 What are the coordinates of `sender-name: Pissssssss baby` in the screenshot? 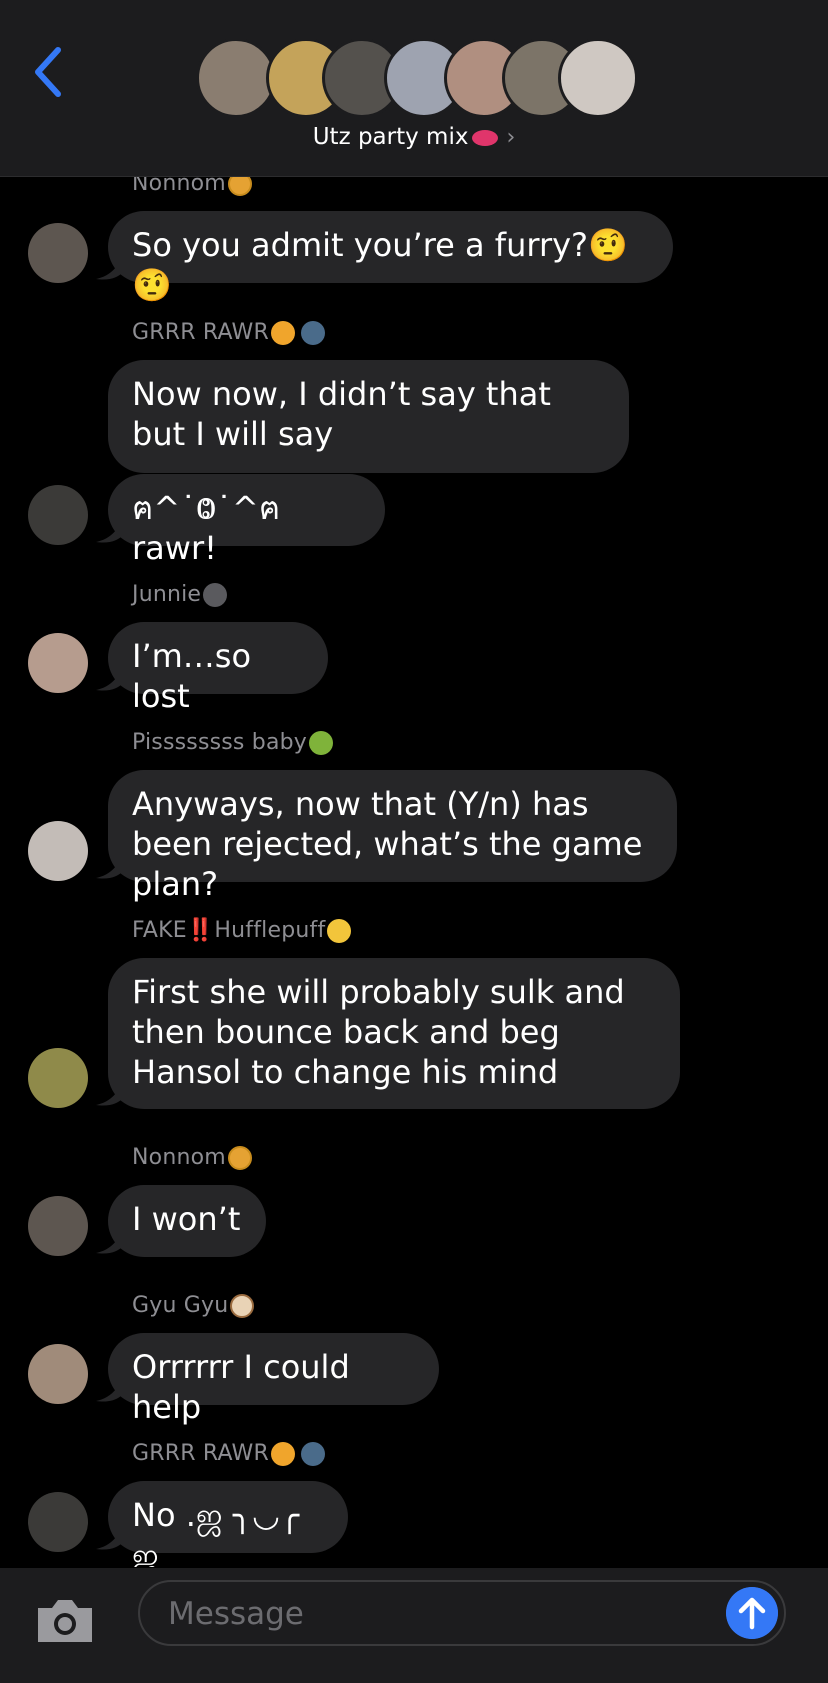 It's located at (233, 742).